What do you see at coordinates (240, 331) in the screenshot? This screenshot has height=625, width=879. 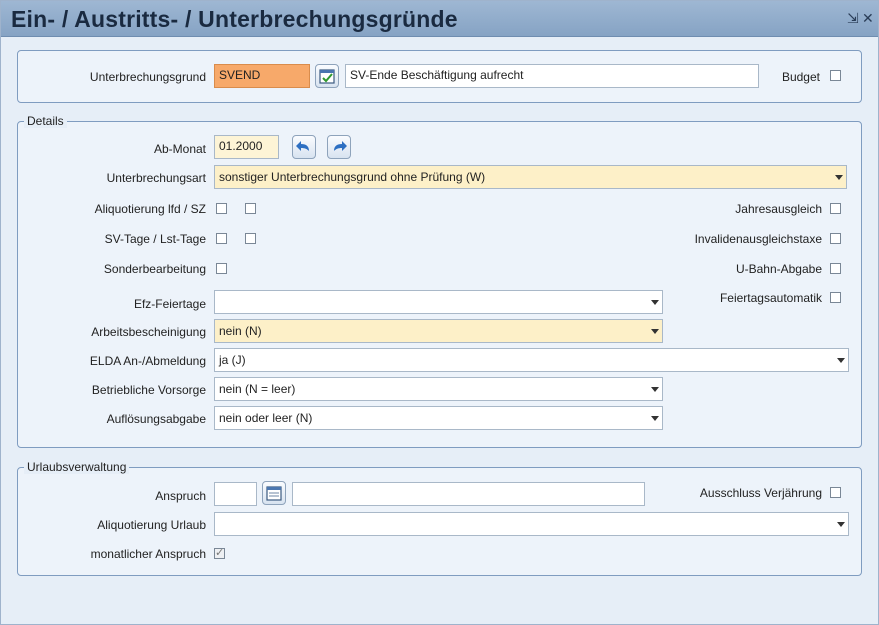 I see `arbeitsbescheinigung-value: nein (N)` at bounding box center [240, 331].